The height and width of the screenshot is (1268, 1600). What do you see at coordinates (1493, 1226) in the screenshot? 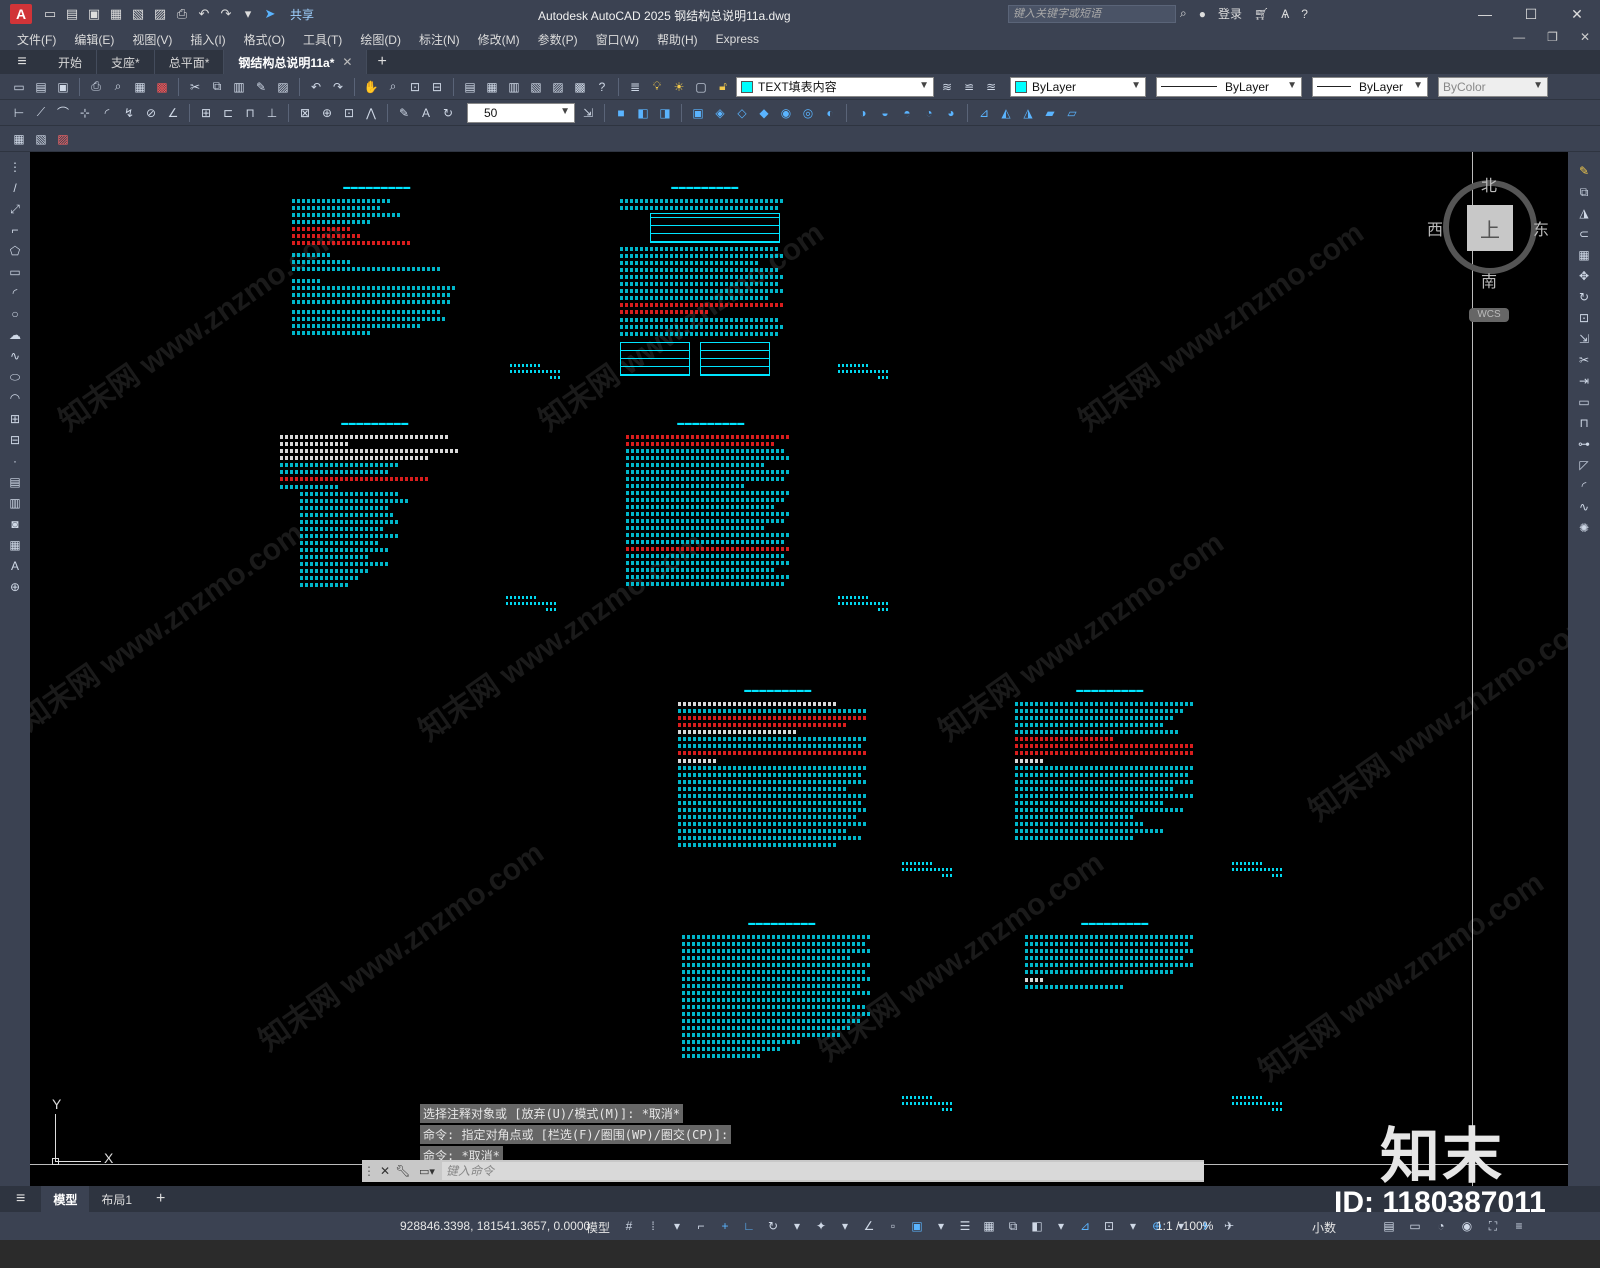
I see `clean-screen-icon: ⛶` at bounding box center [1493, 1226].